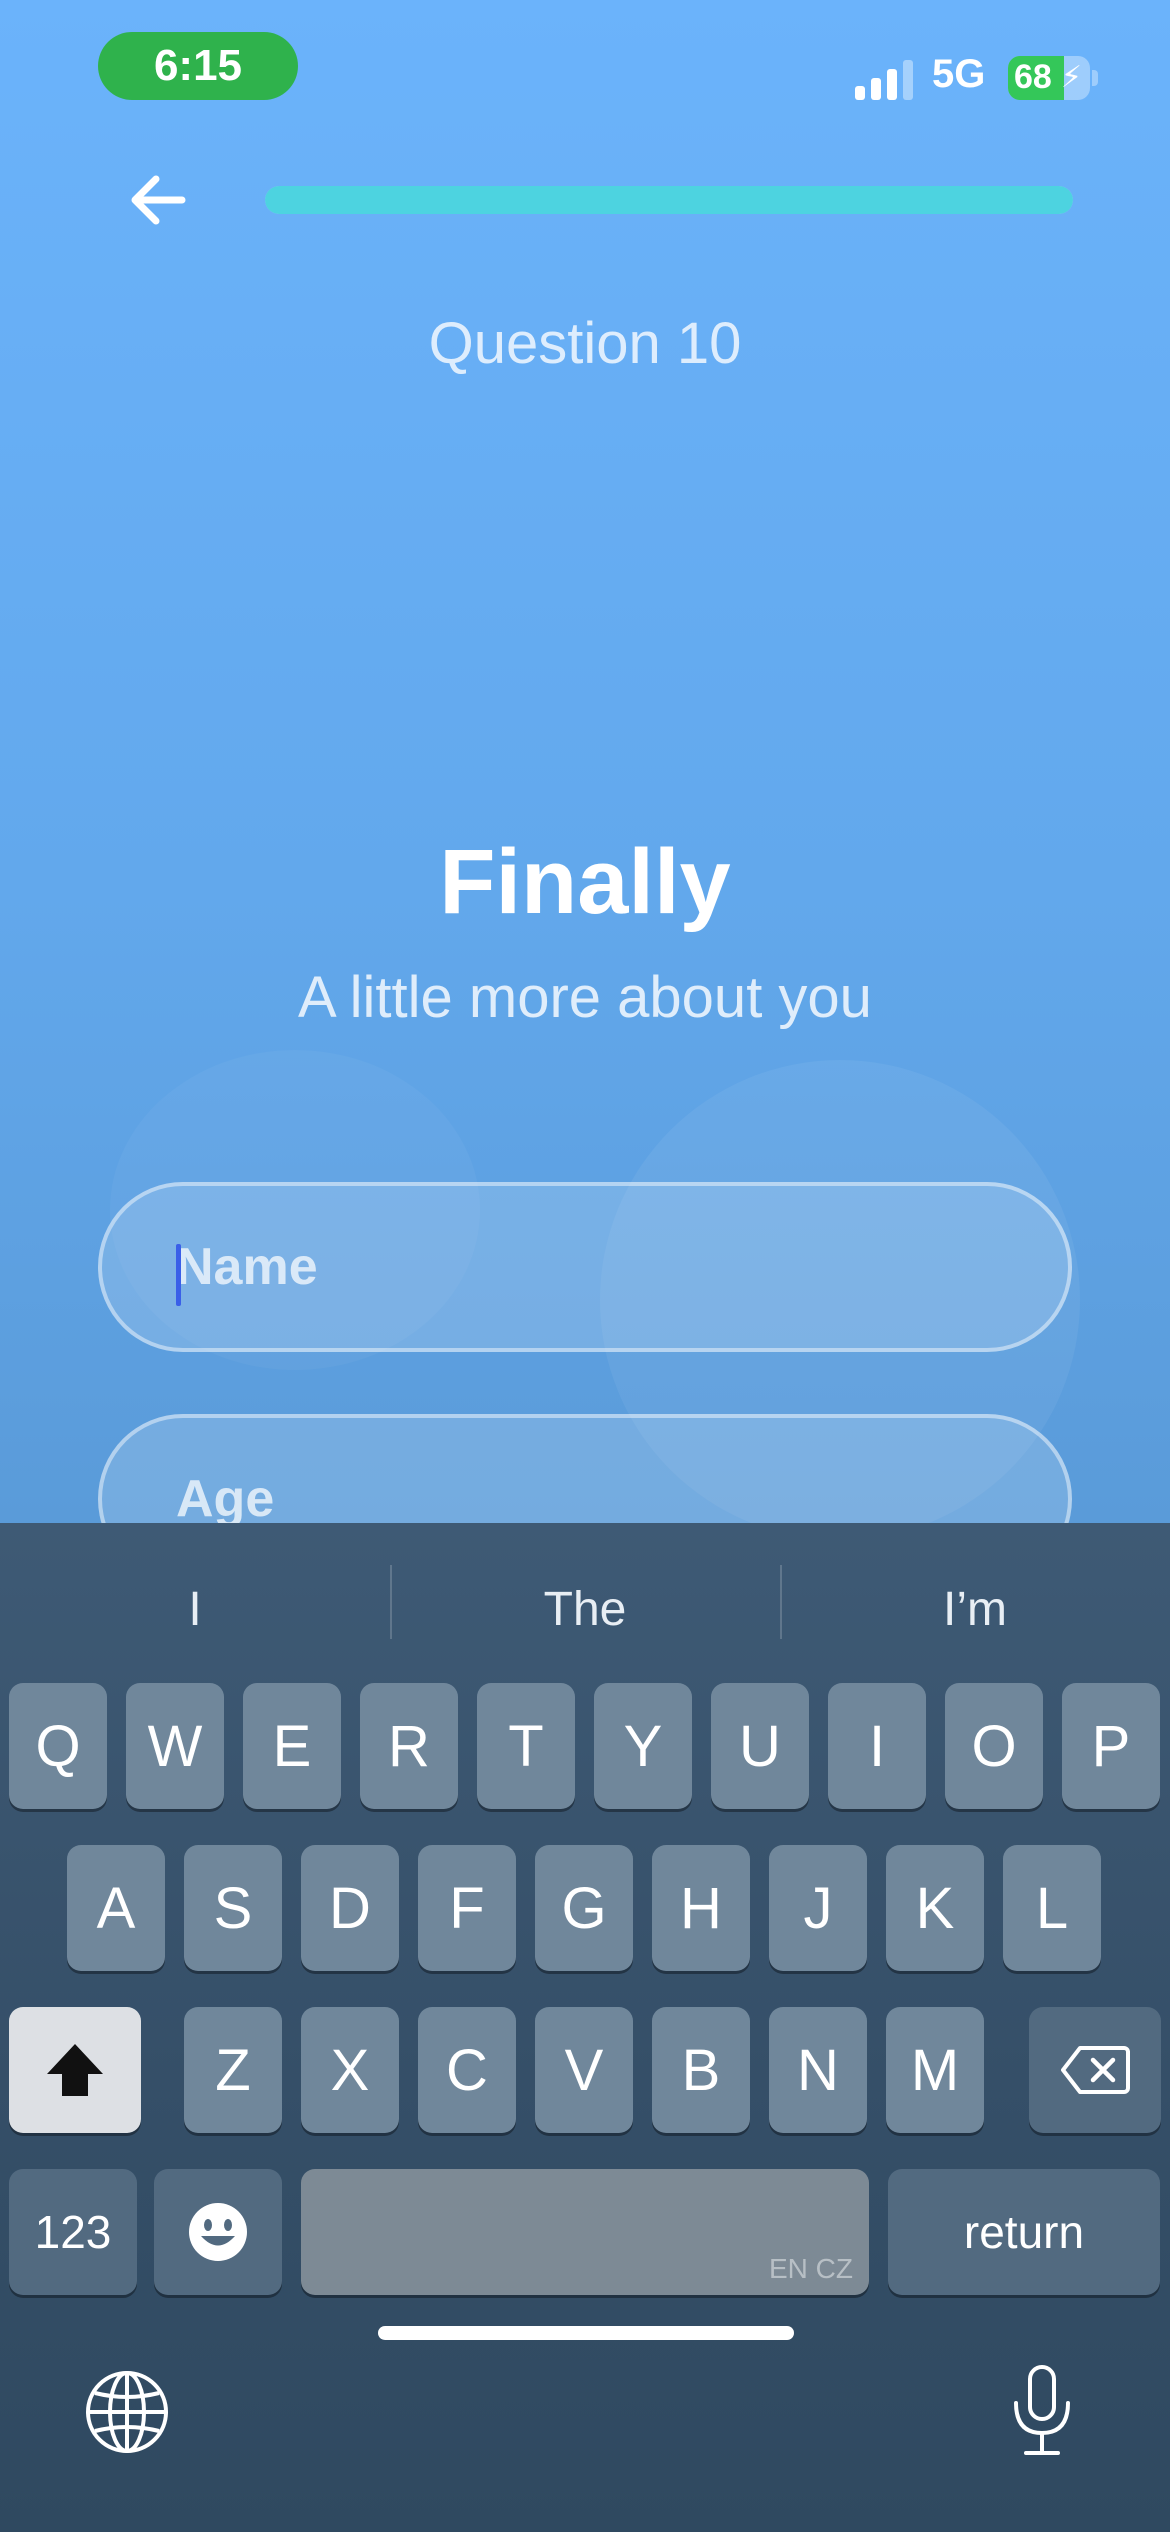 Image resolution: width=1170 pixels, height=2532 pixels. I want to click on key-o: O, so click(994, 1746).